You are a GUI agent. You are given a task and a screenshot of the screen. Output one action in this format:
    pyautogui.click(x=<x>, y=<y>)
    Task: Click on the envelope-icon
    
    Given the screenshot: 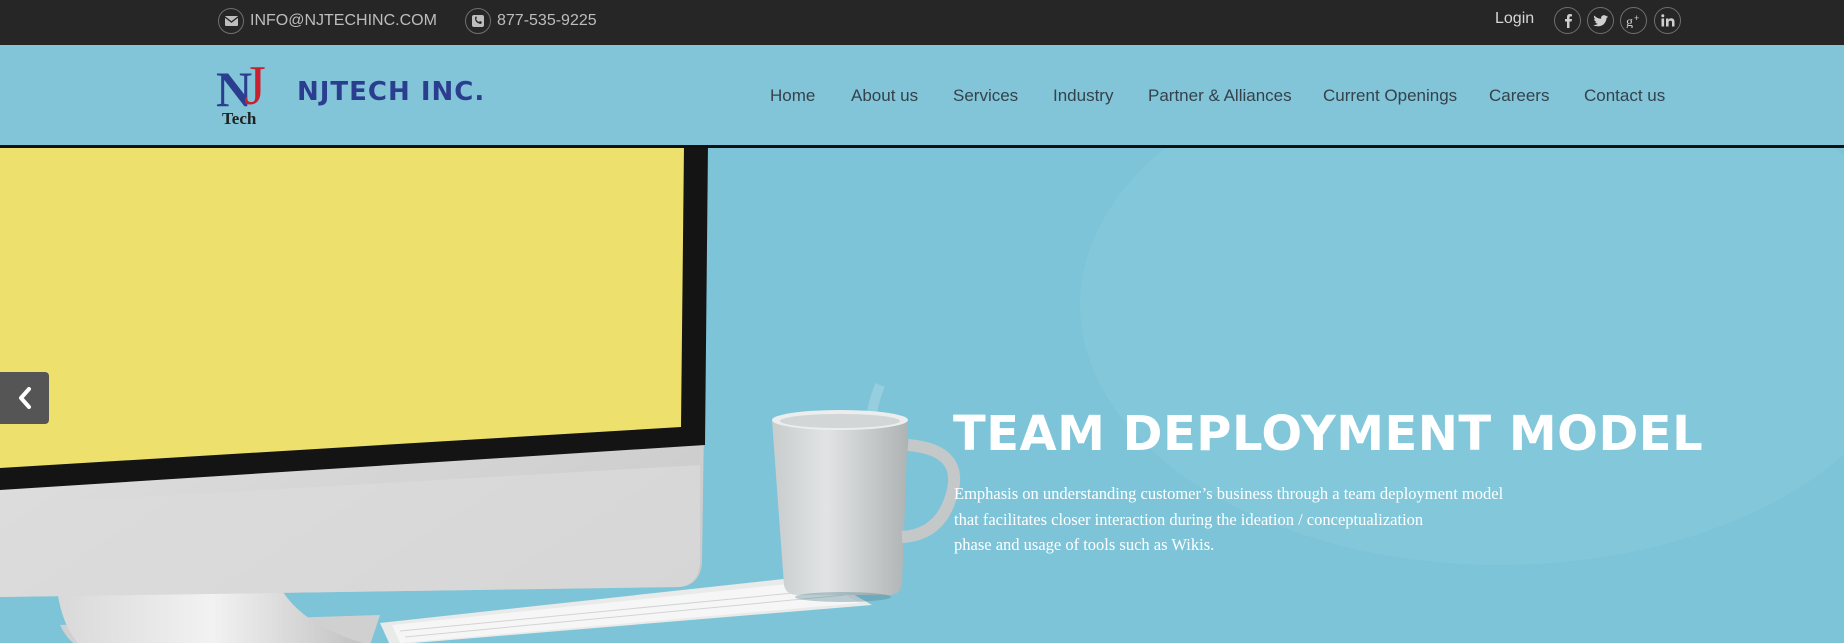 What is the action you would take?
    pyautogui.click(x=231, y=21)
    